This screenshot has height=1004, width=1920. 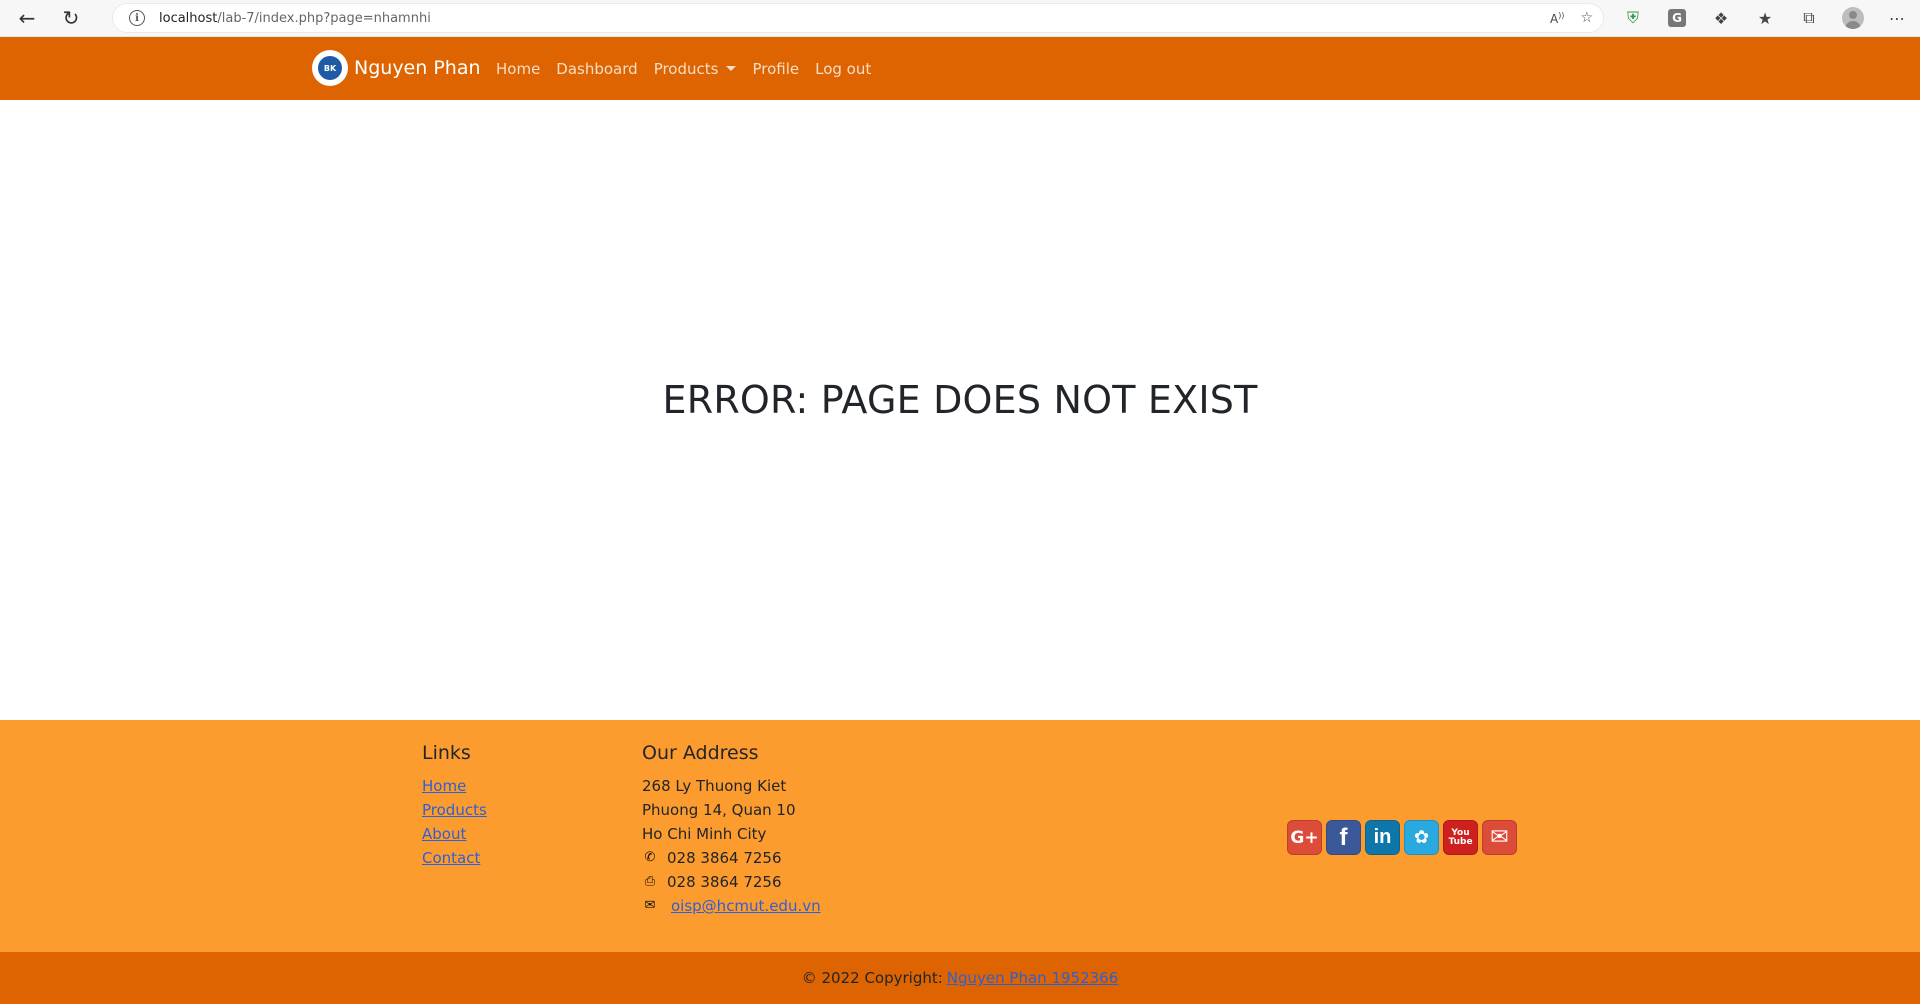 What do you see at coordinates (1721, 18) in the screenshot?
I see `extensions-puzzle-icon: ❖` at bounding box center [1721, 18].